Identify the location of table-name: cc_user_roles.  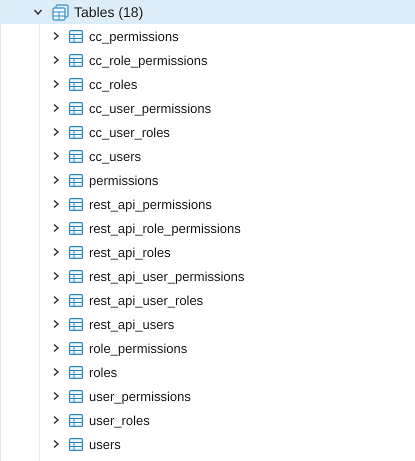
(129, 132).